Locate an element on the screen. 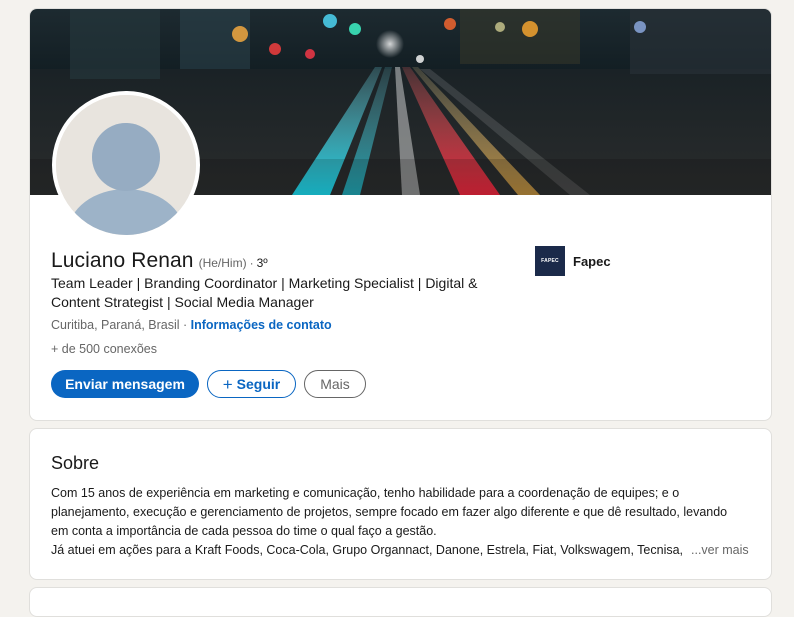  more-button: Mais is located at coordinates (335, 384).